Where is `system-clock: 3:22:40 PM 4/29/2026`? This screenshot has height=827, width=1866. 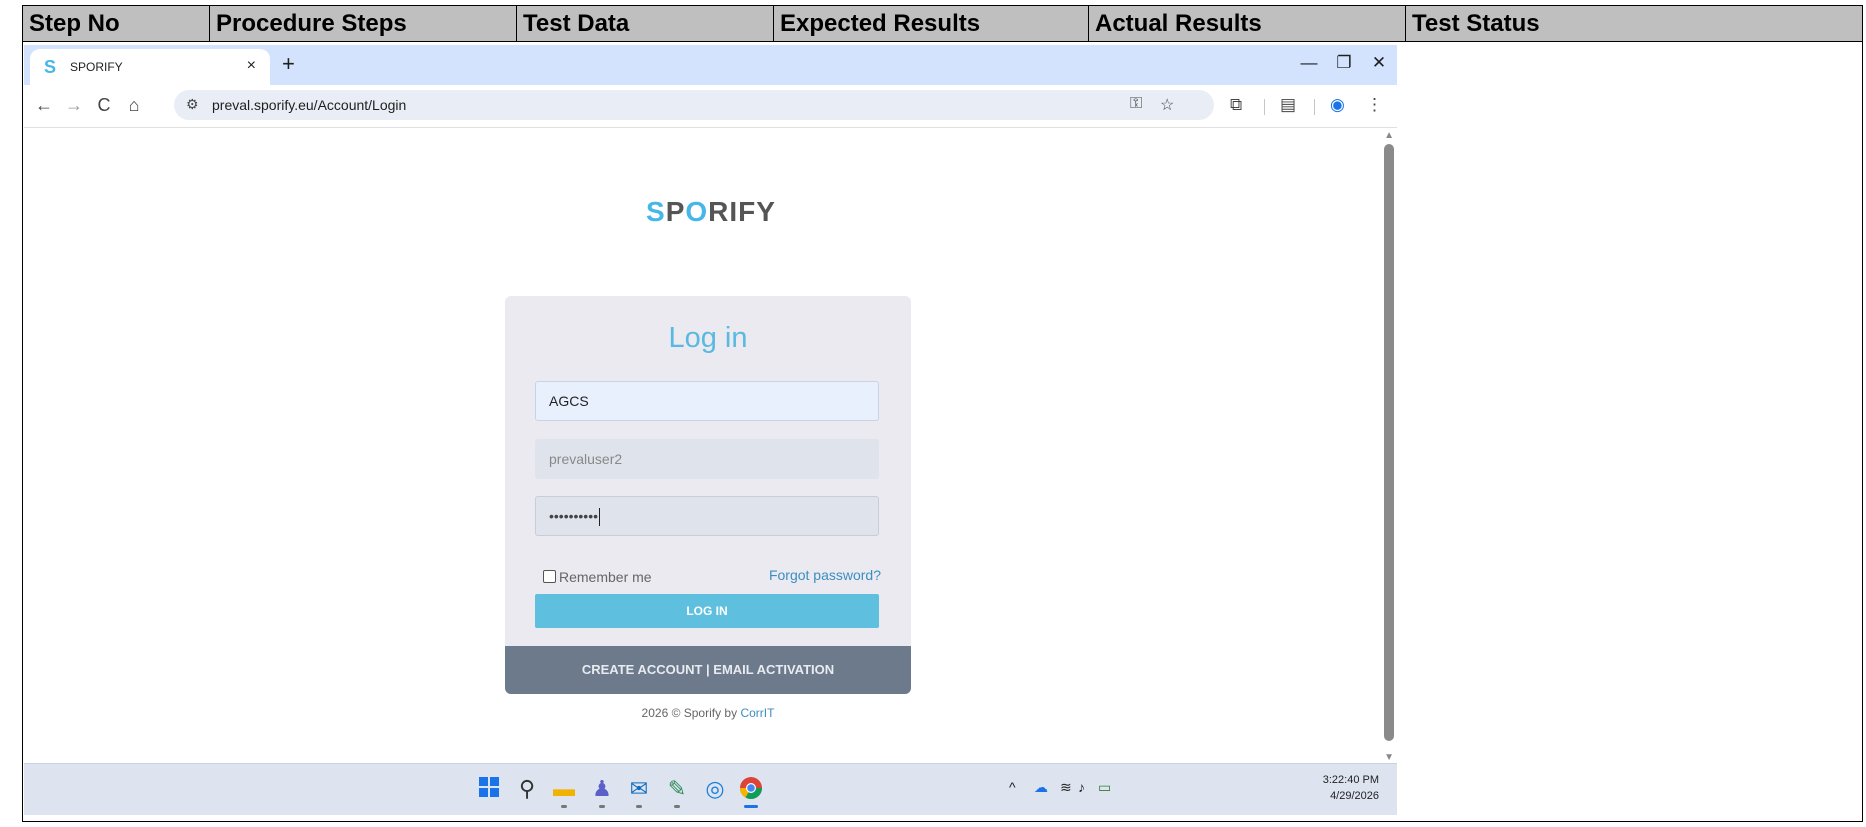 system-clock: 3:22:40 PM 4/29/2026 is located at coordinates (1351, 788).